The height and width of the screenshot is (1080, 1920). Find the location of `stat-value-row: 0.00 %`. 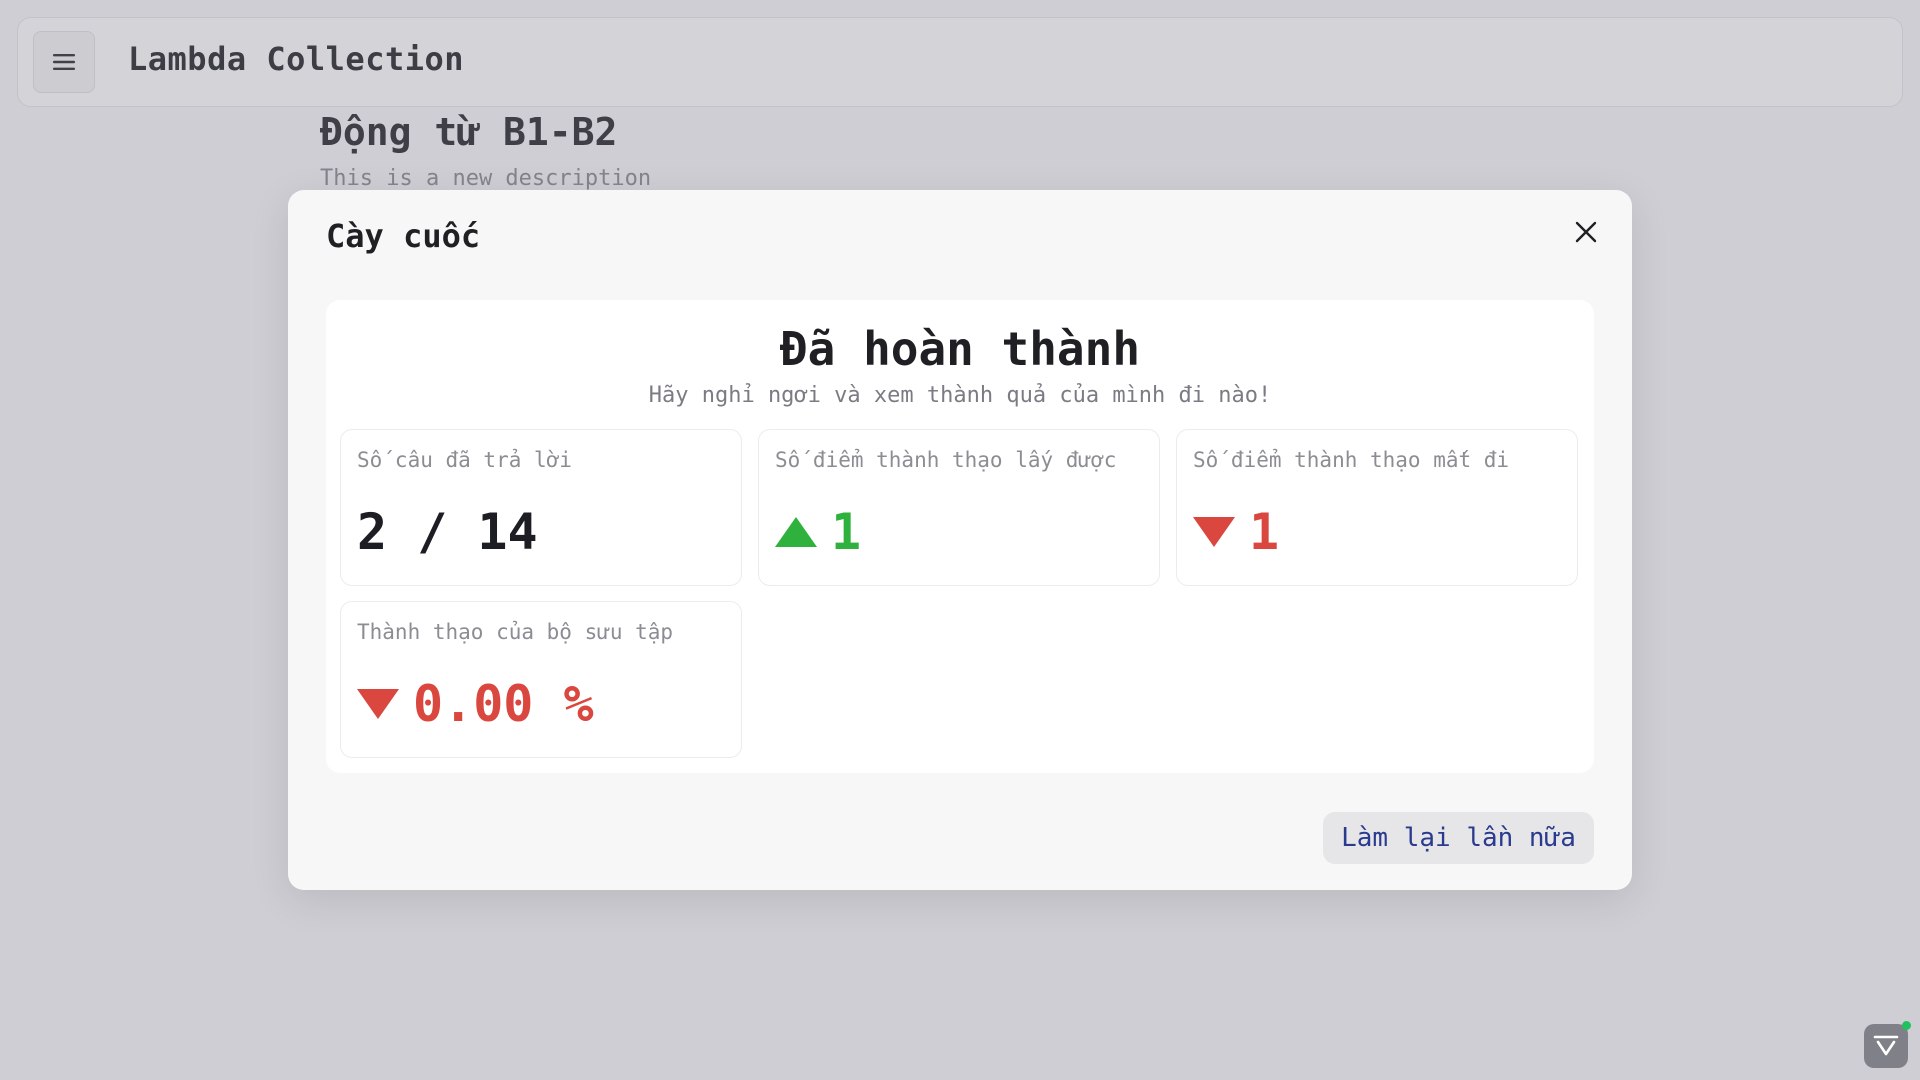

stat-value-row: 0.00 % is located at coordinates (475, 704).